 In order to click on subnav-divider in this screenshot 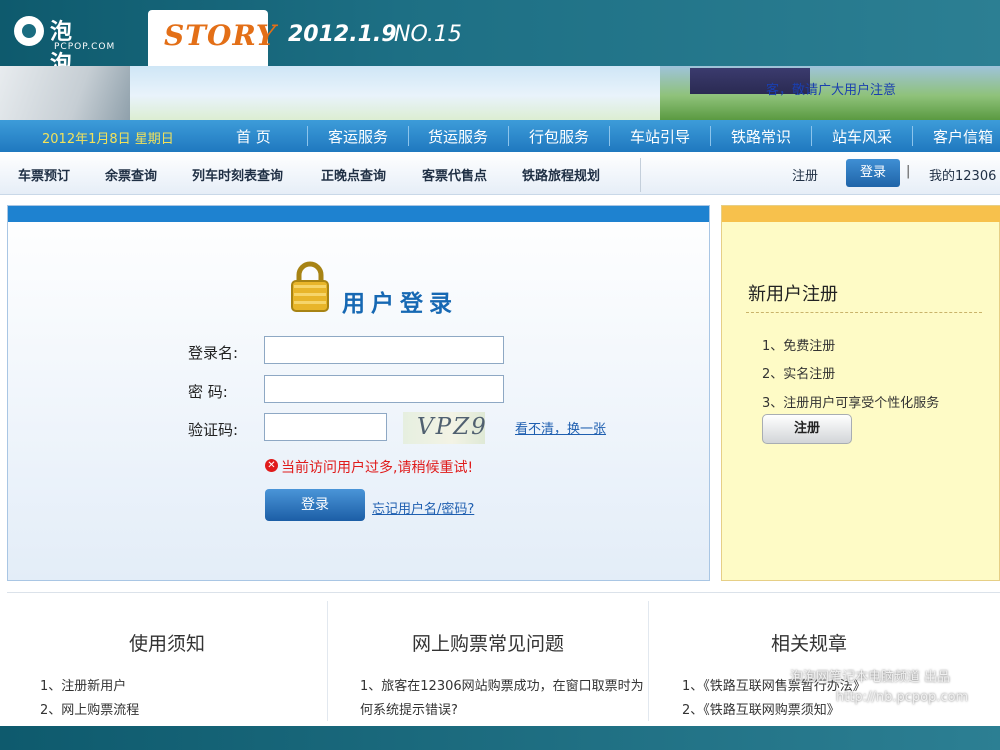, I will do `click(640, 175)`.